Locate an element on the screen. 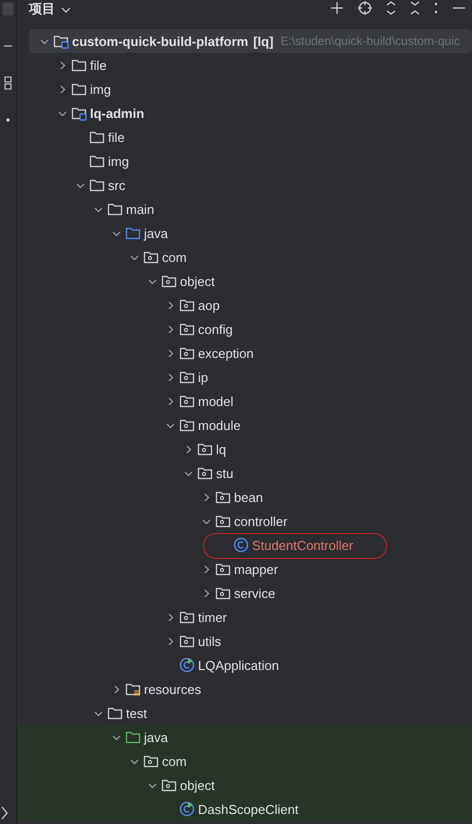 This screenshot has height=824, width=472. node-label: utils is located at coordinates (210, 641).